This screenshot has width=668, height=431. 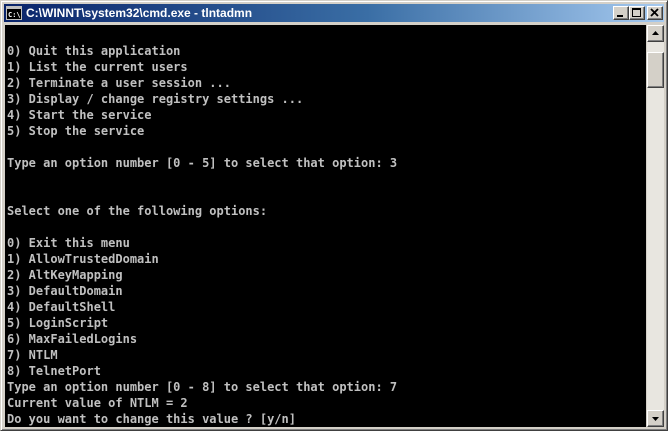 I want to click on console-line: 0) Exit this menu, so click(x=68, y=243).